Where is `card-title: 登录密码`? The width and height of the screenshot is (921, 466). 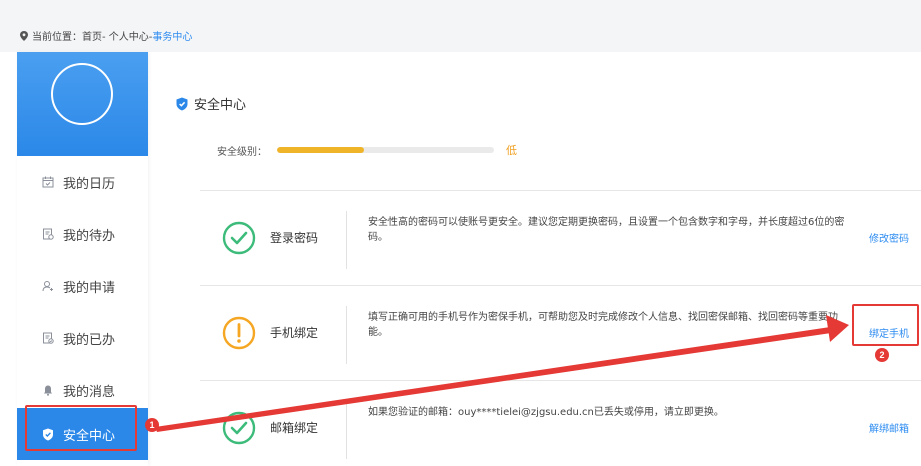 card-title: 登录密码 is located at coordinates (294, 238).